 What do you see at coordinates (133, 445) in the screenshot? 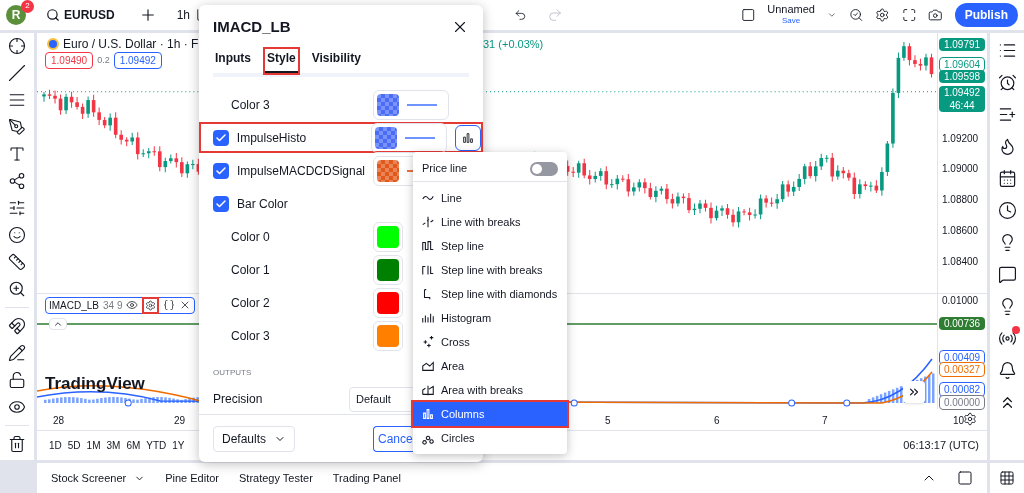
I see `range-button: 6M` at bounding box center [133, 445].